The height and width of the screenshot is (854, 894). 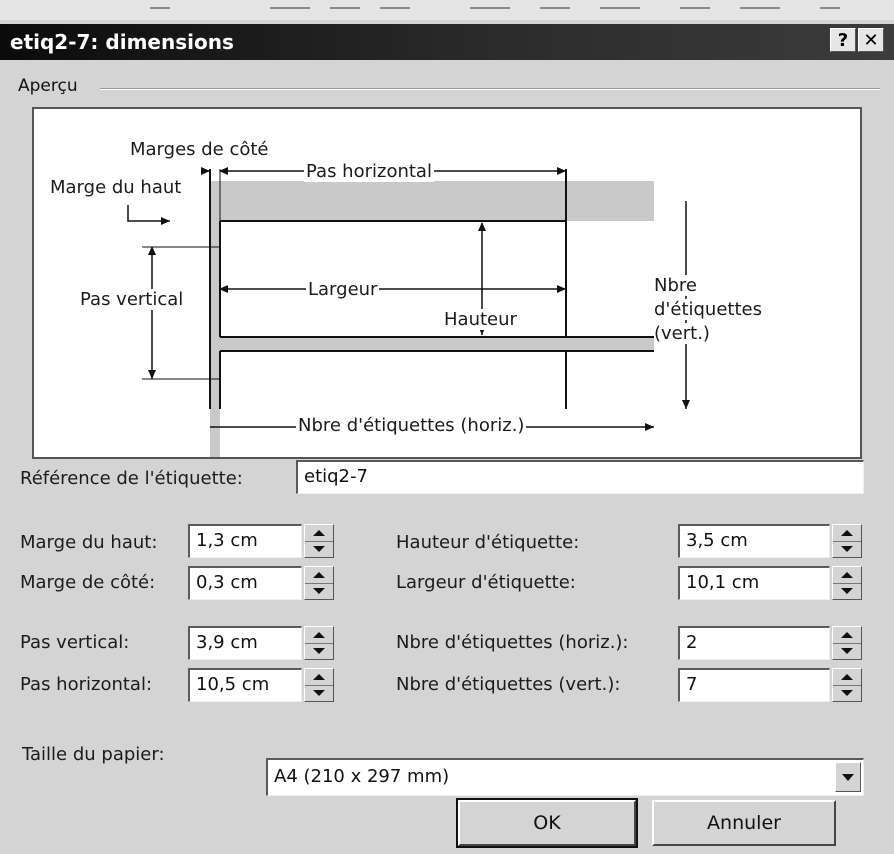 What do you see at coordinates (547, 823) in the screenshot?
I see `ok-button: OK` at bounding box center [547, 823].